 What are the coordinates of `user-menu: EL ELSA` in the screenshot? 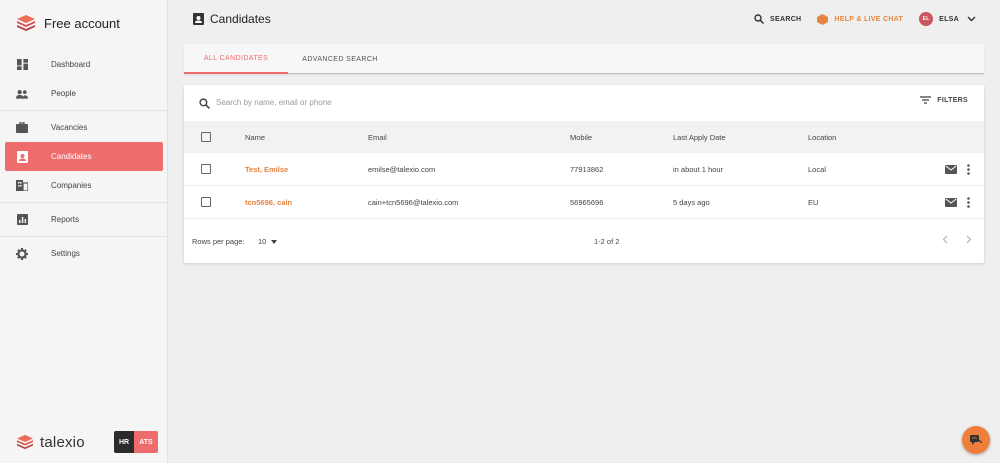 It's located at (947, 19).